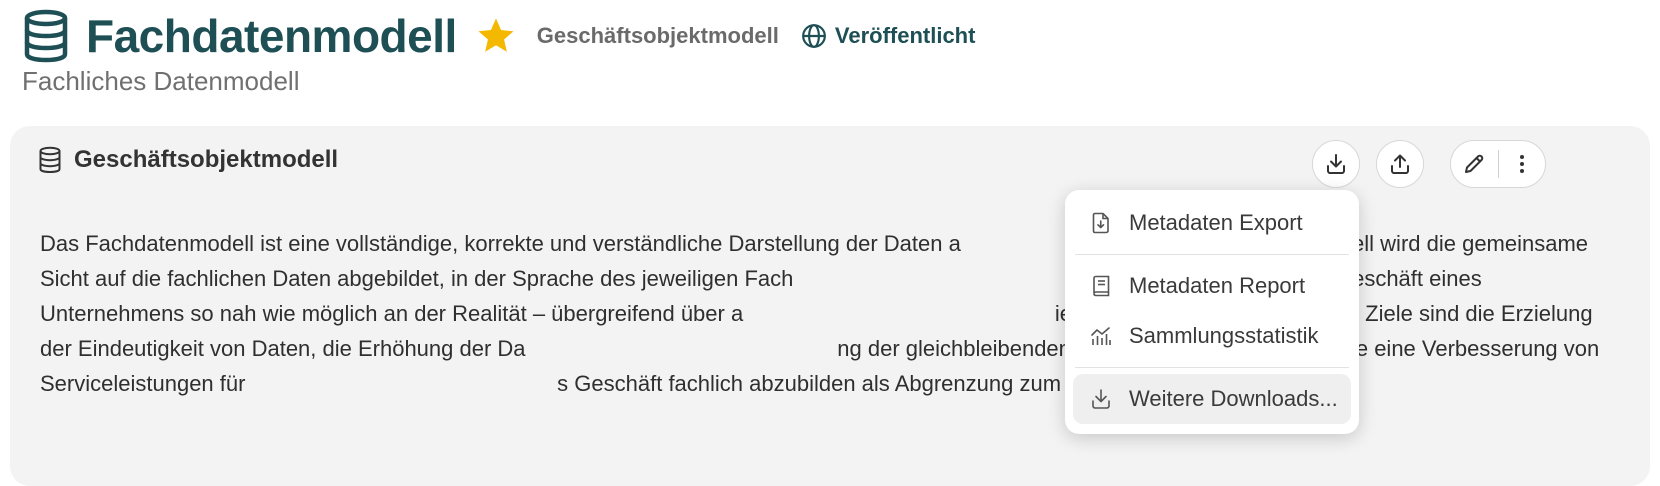  What do you see at coordinates (657, 35) in the screenshot?
I see `model-type-label: Geschäftsobjektmodell` at bounding box center [657, 35].